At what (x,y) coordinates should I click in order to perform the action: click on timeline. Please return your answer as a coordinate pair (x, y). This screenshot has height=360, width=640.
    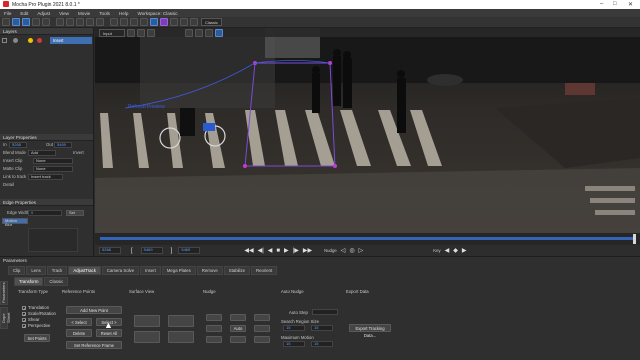
    Looking at the image, I should click on (367, 239).